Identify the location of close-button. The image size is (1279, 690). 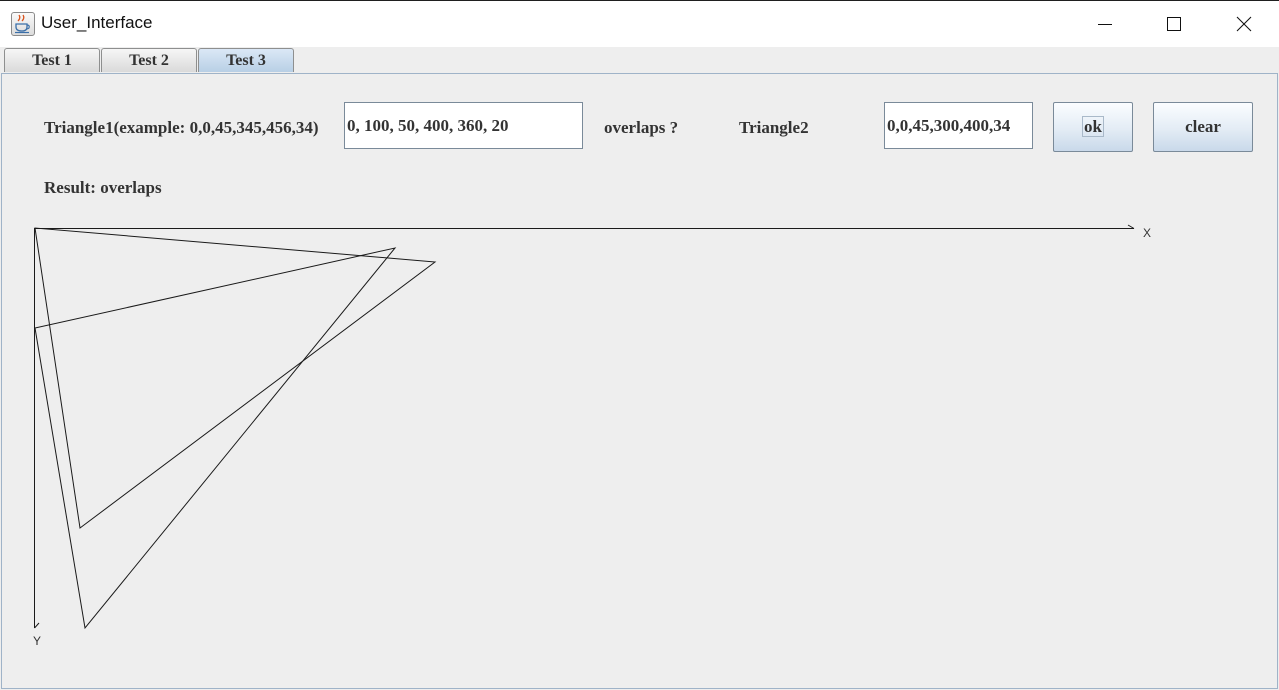
(1244, 24).